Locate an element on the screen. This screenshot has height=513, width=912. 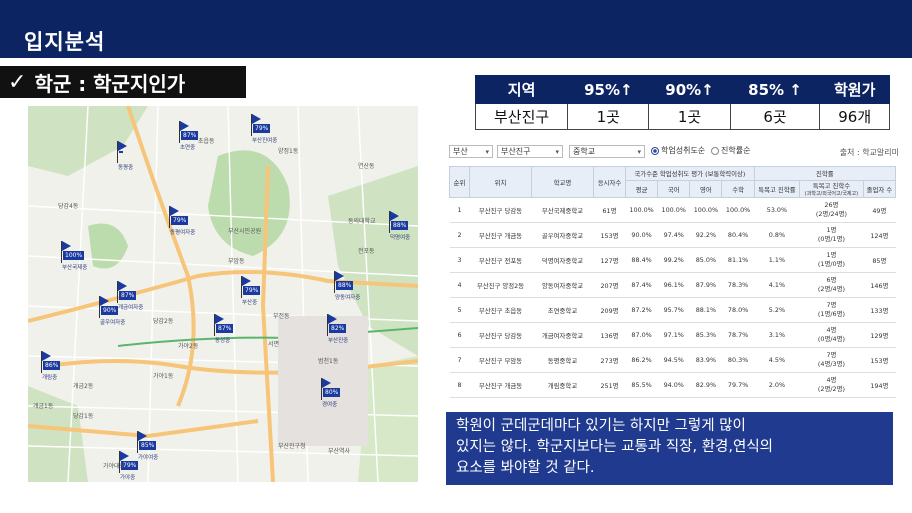
flag-school-name: 부산중 is located at coordinates (250, 303).